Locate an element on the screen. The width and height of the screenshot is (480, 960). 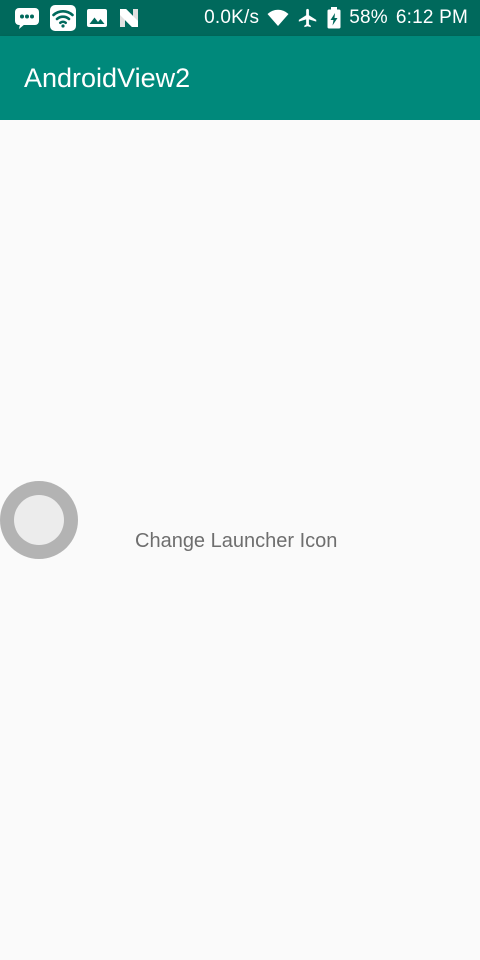
app-title: AndroidView2 is located at coordinates (107, 78).